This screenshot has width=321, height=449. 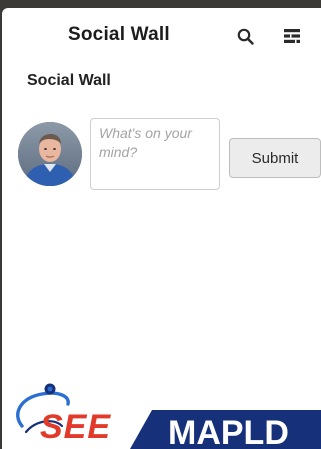 I want to click on search-button, so click(x=246, y=37).